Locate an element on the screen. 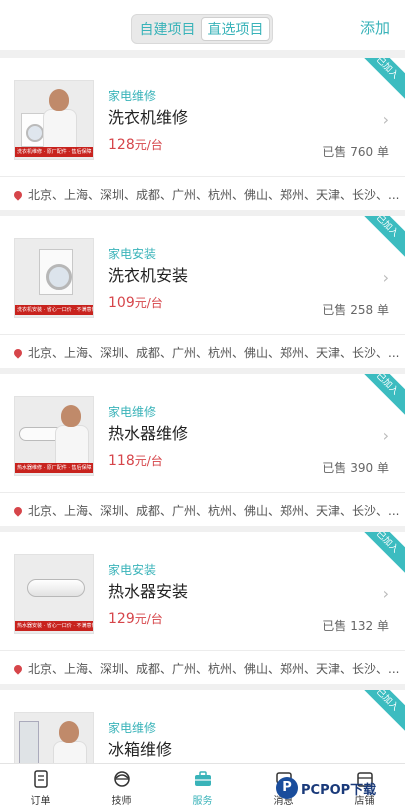 The image size is (405, 811). service-price: 128元/台 is located at coordinates (135, 145).